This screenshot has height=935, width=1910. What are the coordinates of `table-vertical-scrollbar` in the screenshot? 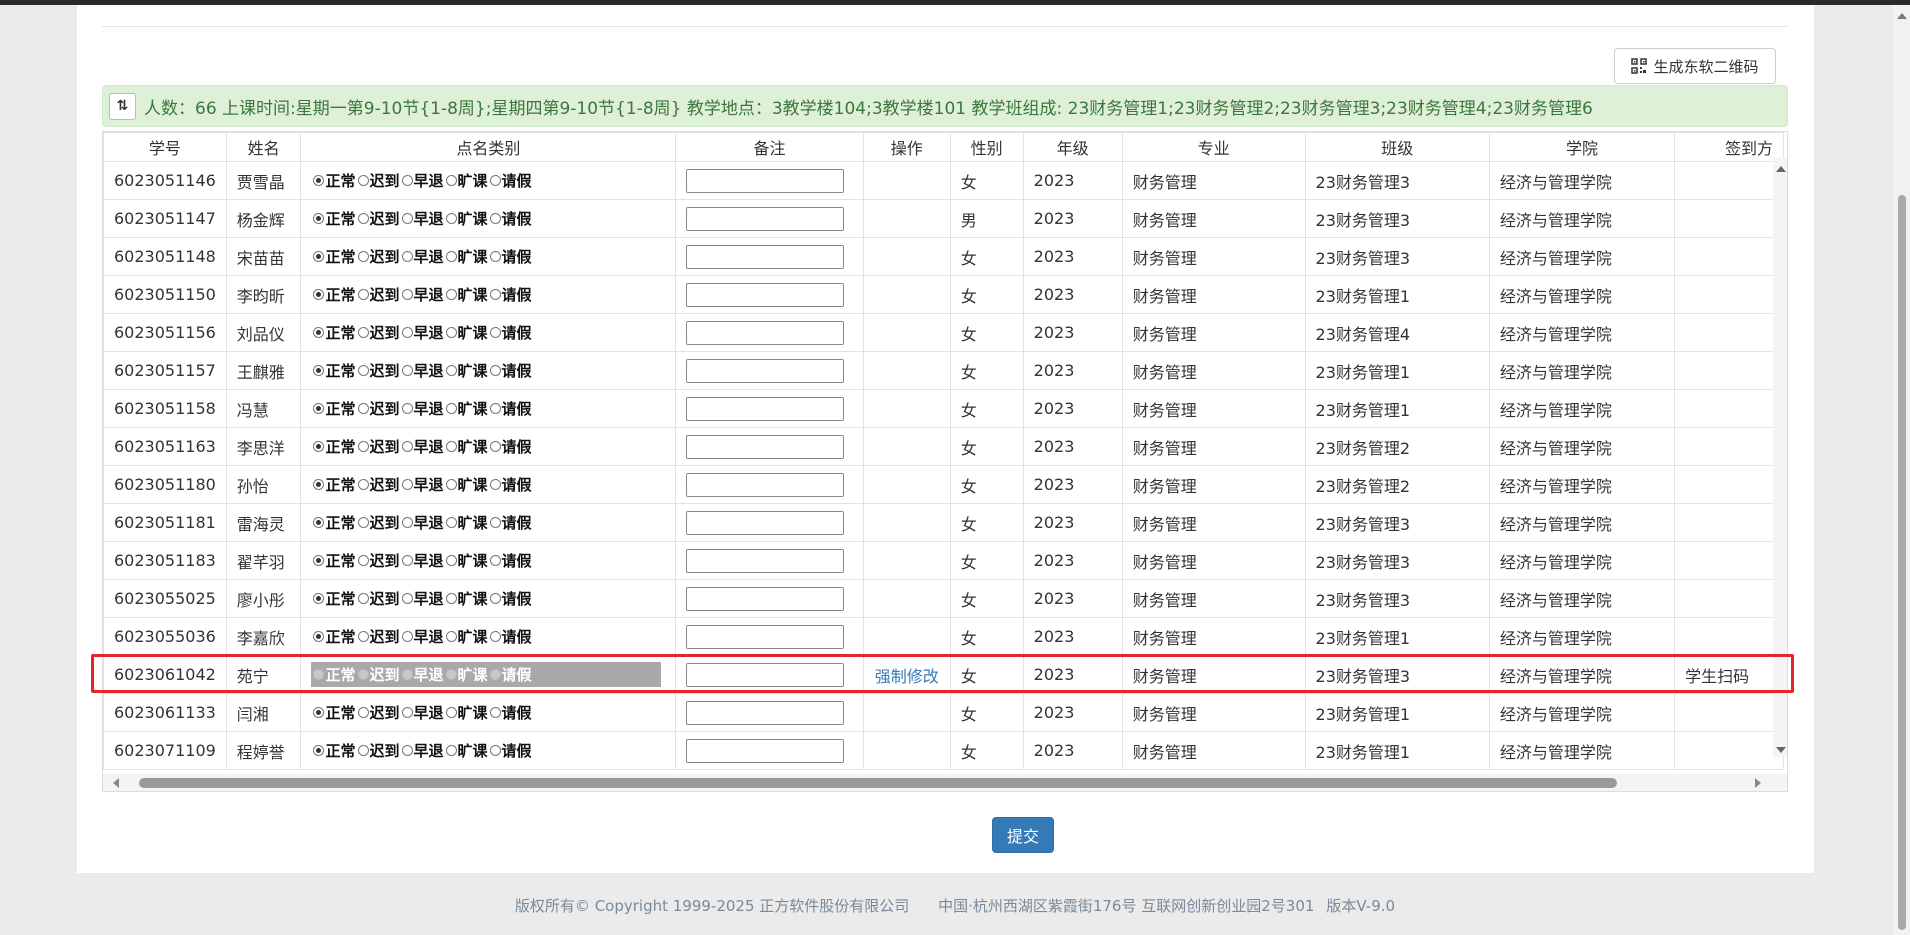 It's located at (1780, 457).